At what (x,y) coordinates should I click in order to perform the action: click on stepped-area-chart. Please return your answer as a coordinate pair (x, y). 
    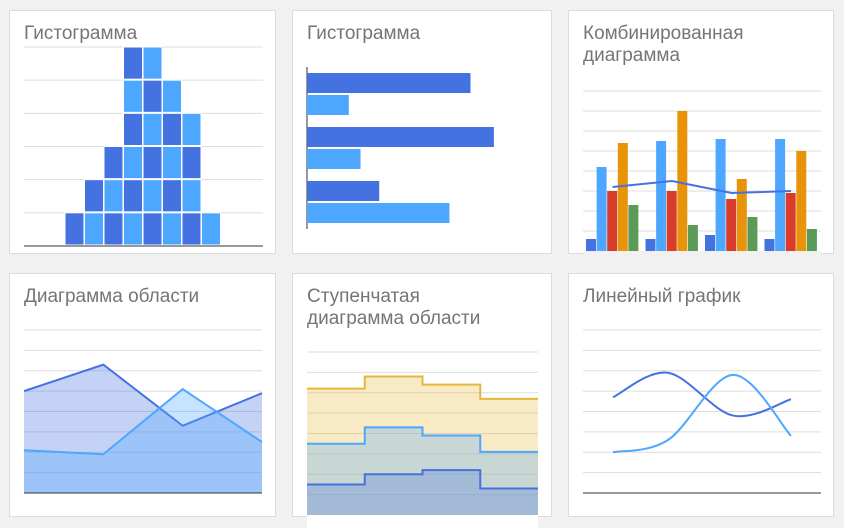
    Looking at the image, I should click on (422, 439).